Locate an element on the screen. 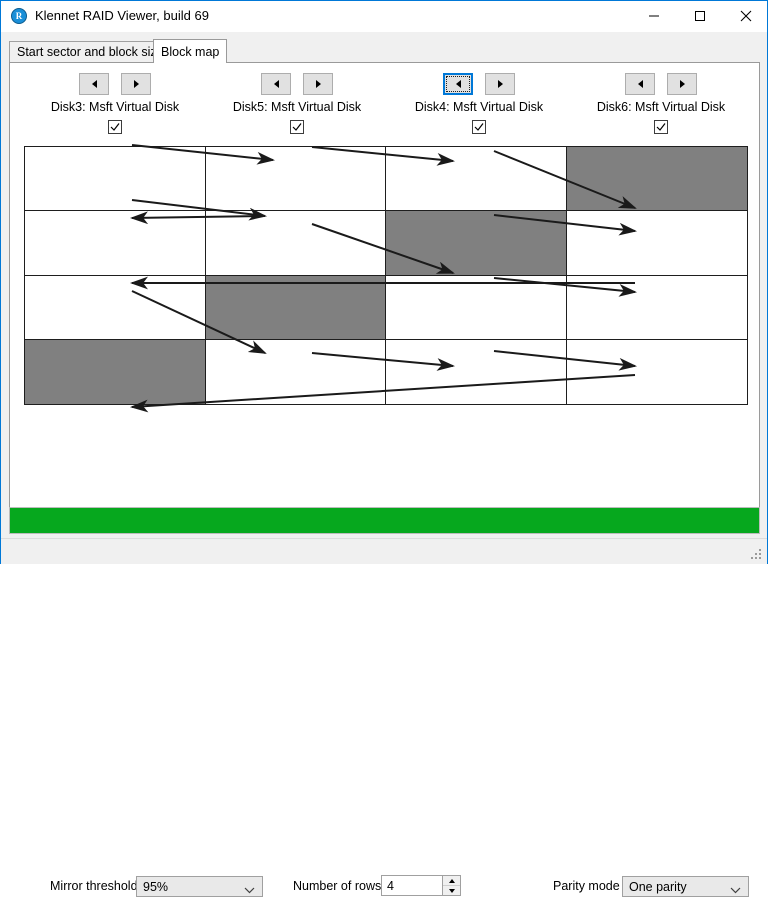 The width and height of the screenshot is (768, 897). block-cell-r3-c3 is located at coordinates (657, 372).